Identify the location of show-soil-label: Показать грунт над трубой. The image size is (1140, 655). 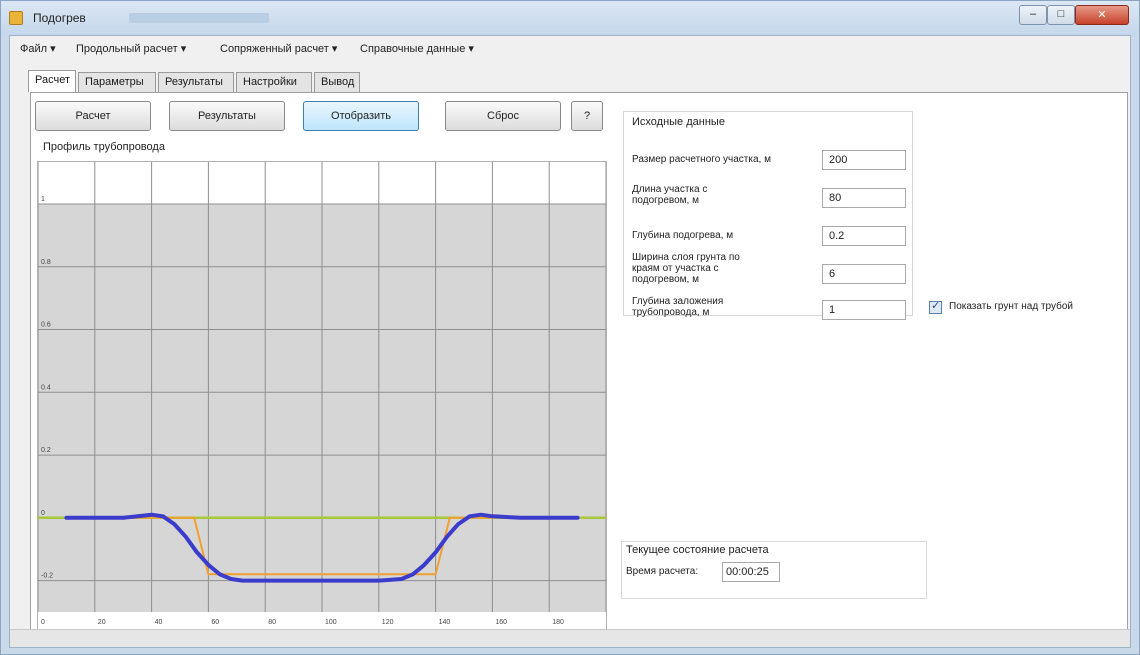
(1011, 306).